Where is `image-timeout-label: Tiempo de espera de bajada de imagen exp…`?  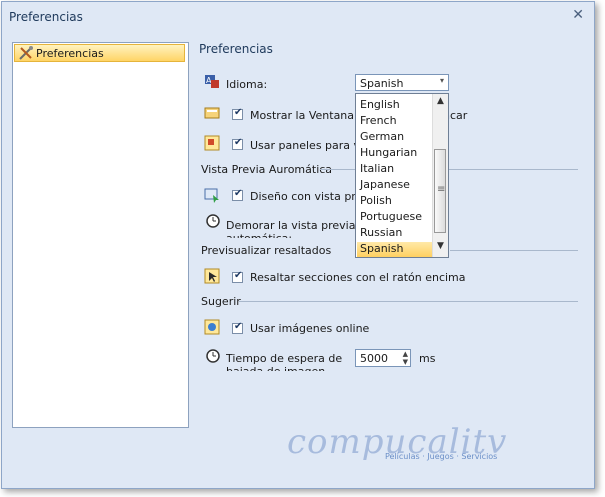
image-timeout-label: Tiempo de espera de bajada de imagen exp… is located at coordinates (284, 361).